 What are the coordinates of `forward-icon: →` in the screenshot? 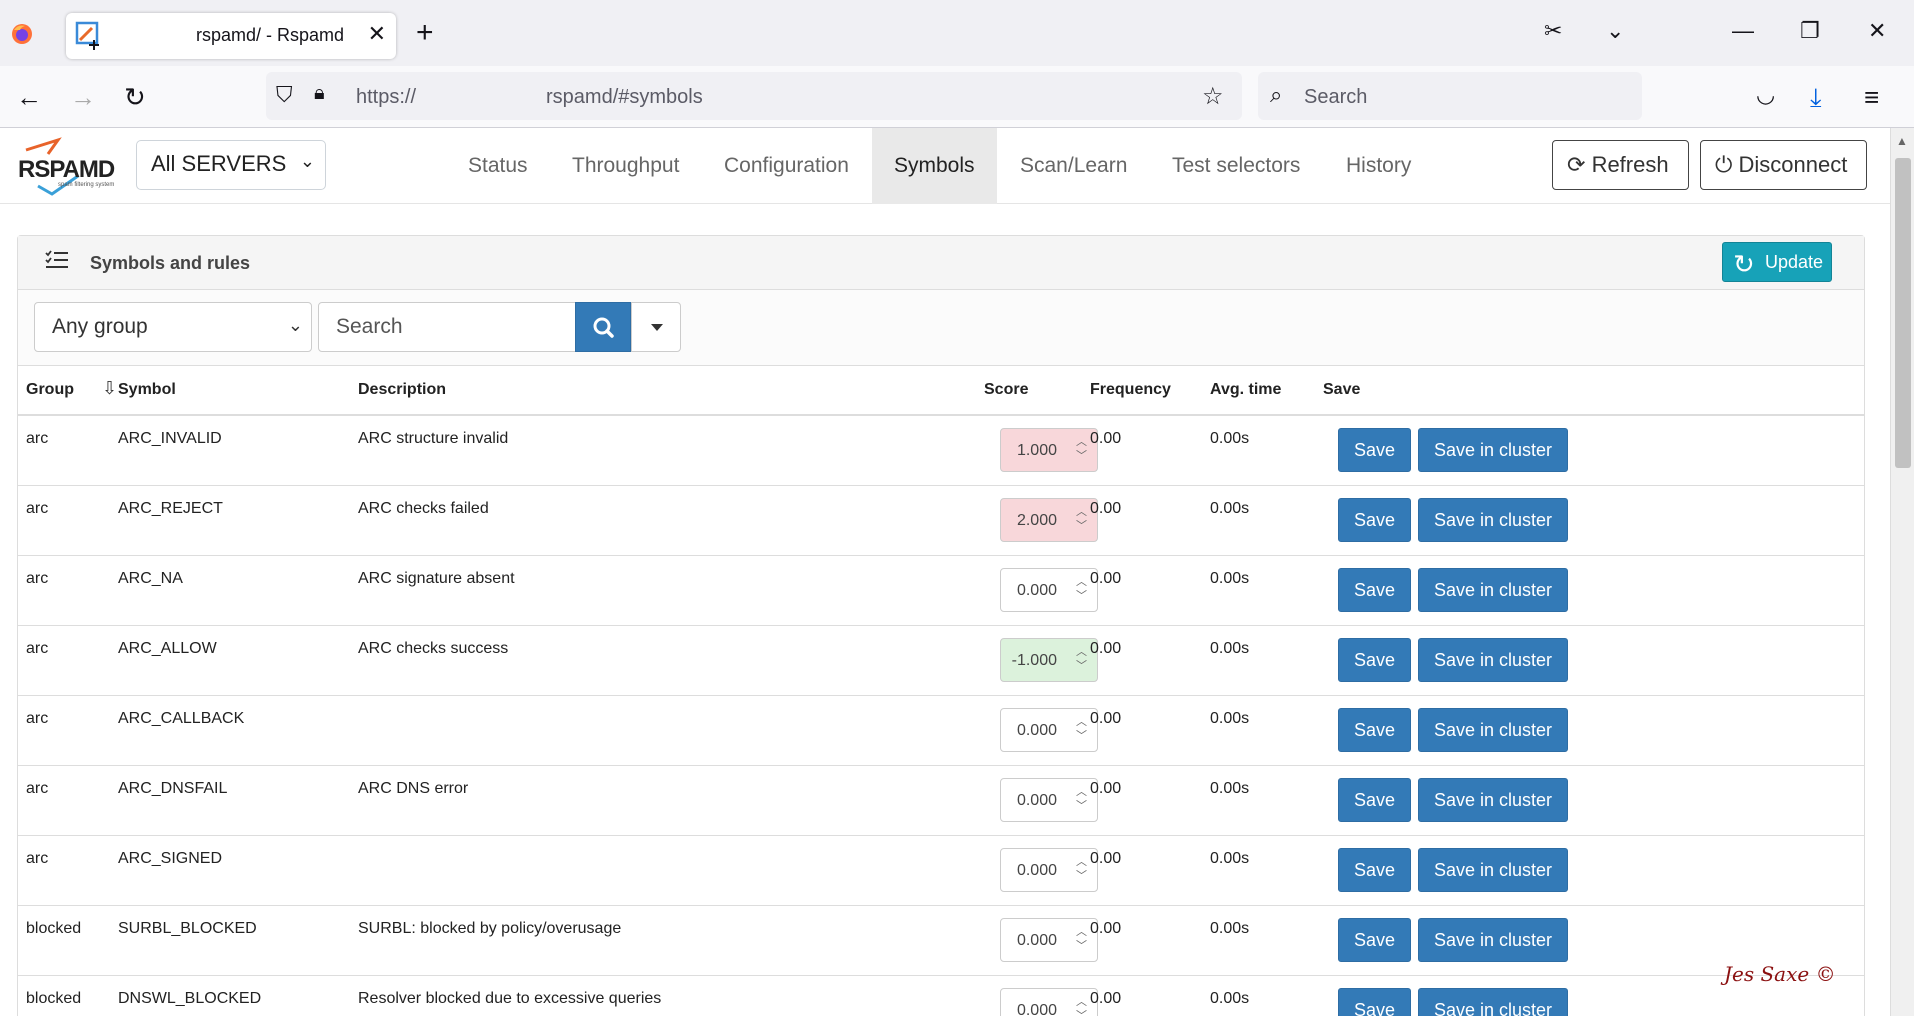 It's located at (83, 97).